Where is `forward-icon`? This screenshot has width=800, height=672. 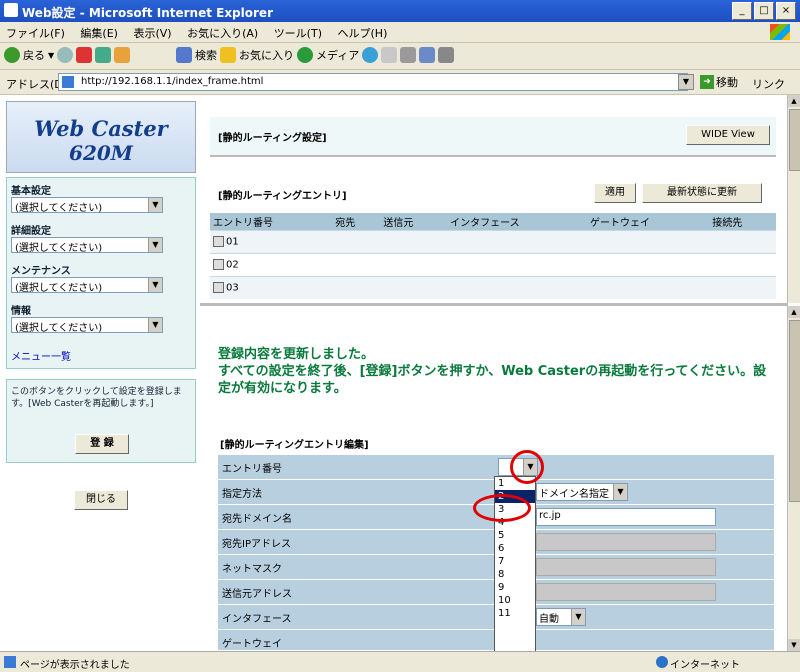
forward-icon is located at coordinates (65, 55).